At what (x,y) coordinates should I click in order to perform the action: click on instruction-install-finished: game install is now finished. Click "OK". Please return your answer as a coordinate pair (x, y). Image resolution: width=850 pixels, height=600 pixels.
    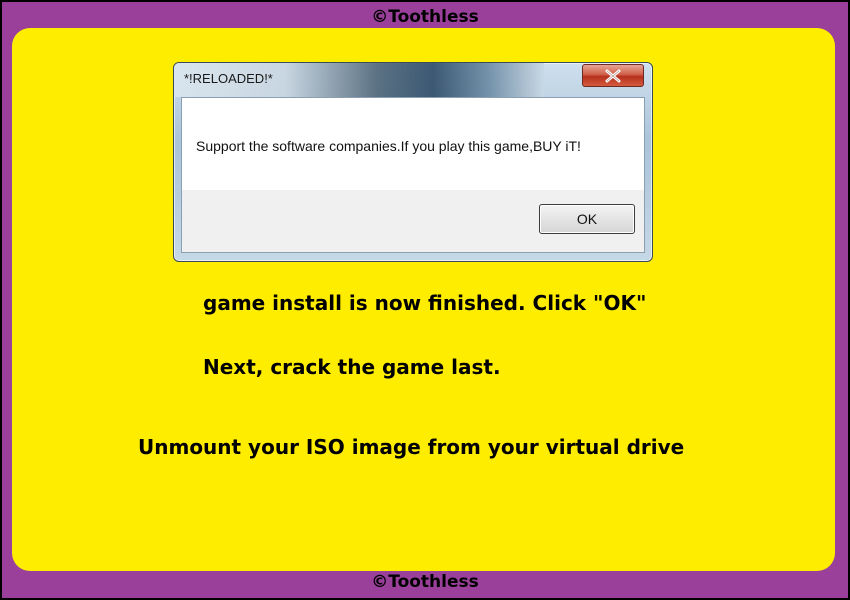
    Looking at the image, I should click on (425, 303).